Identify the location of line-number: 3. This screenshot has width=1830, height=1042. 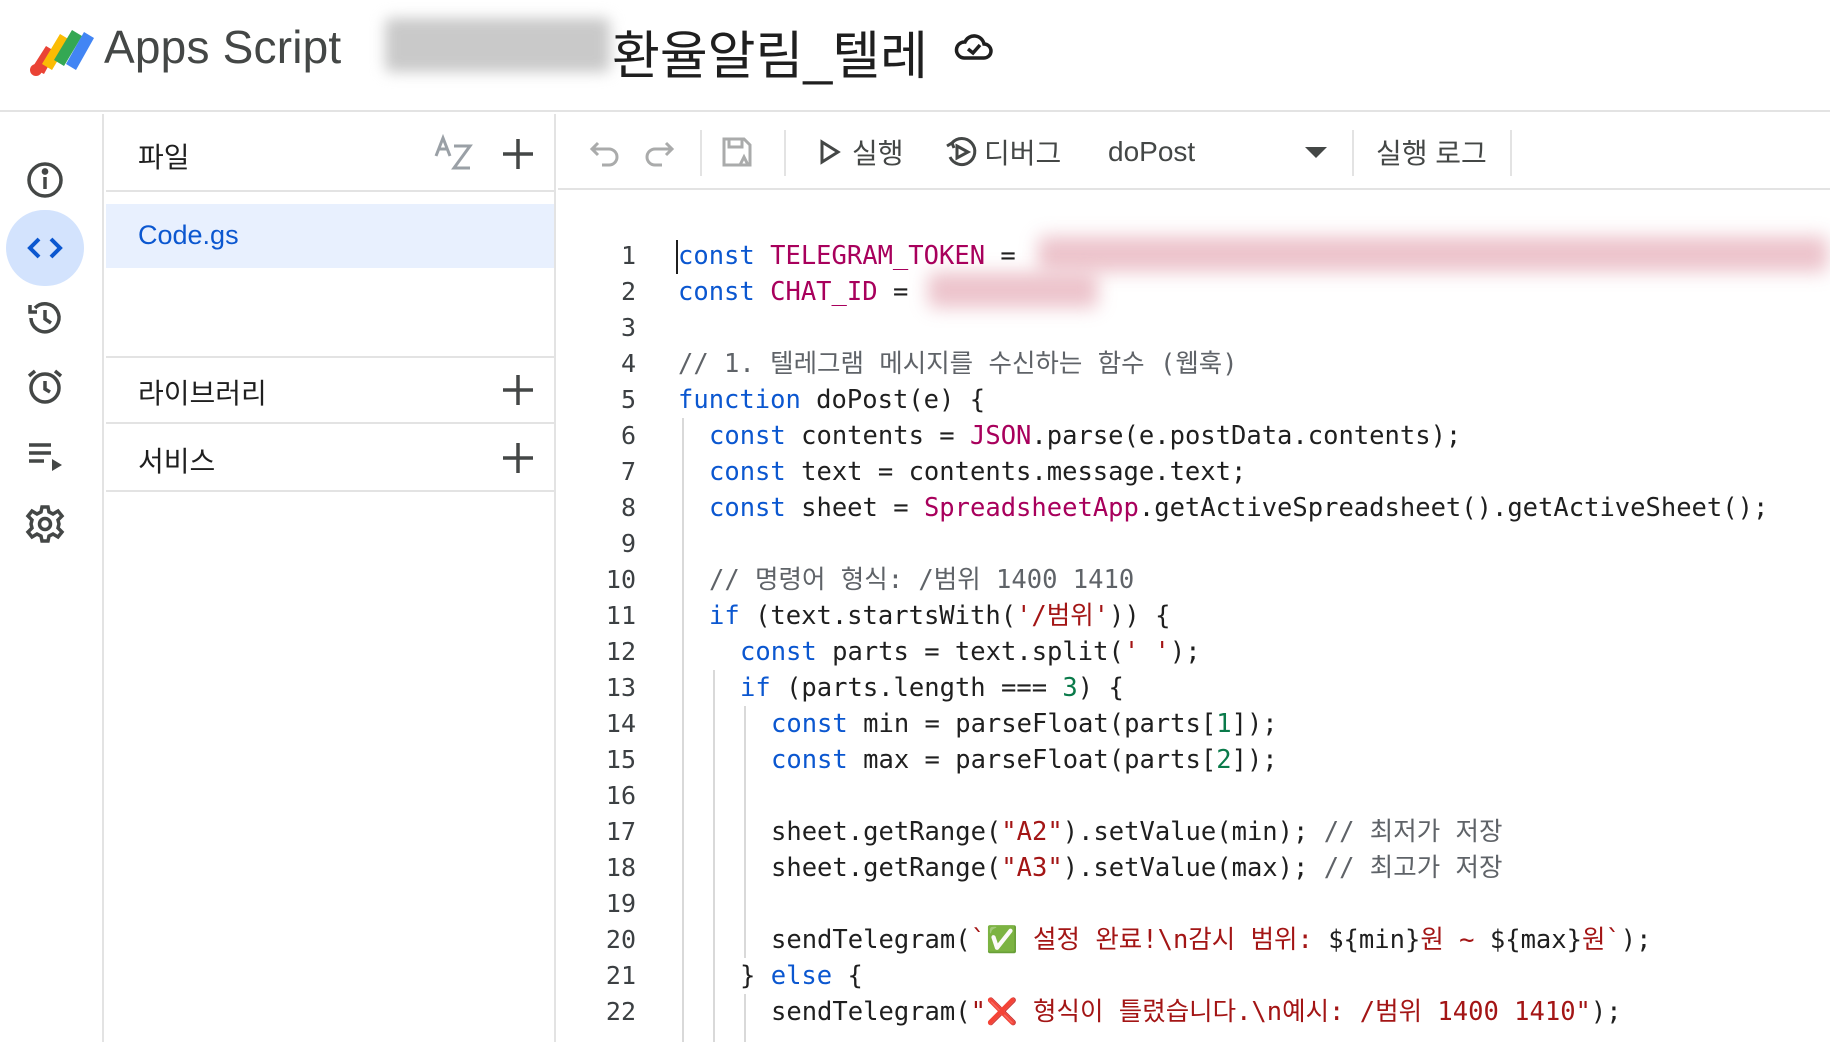
(628, 327).